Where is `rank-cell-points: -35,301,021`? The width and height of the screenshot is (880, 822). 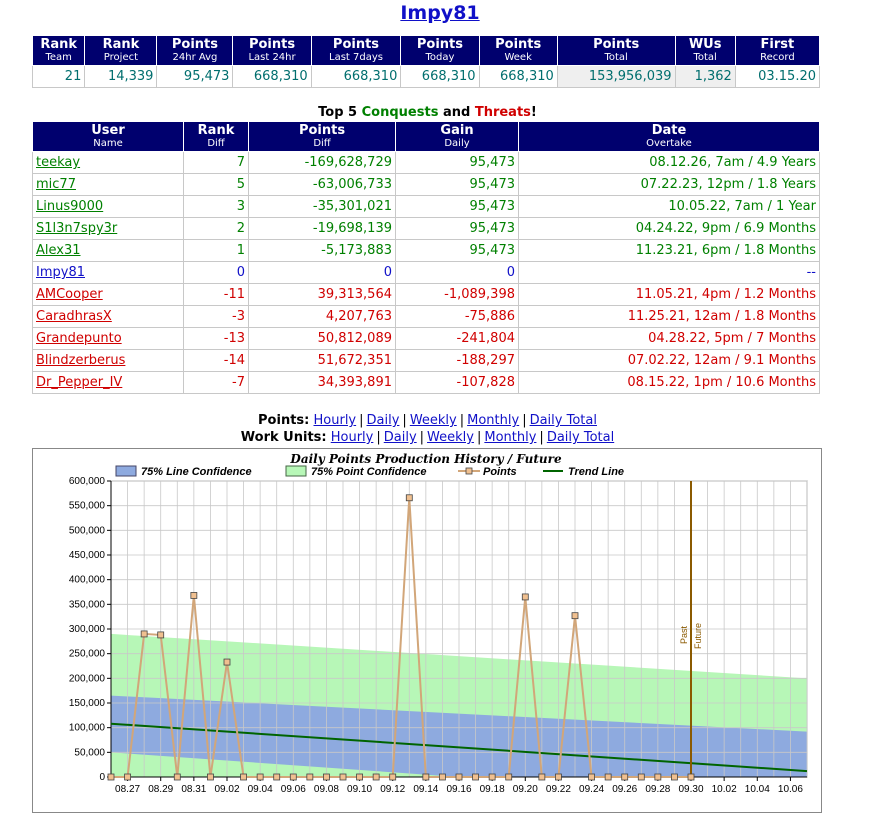
rank-cell-points: -35,301,021 is located at coordinates (322, 206).